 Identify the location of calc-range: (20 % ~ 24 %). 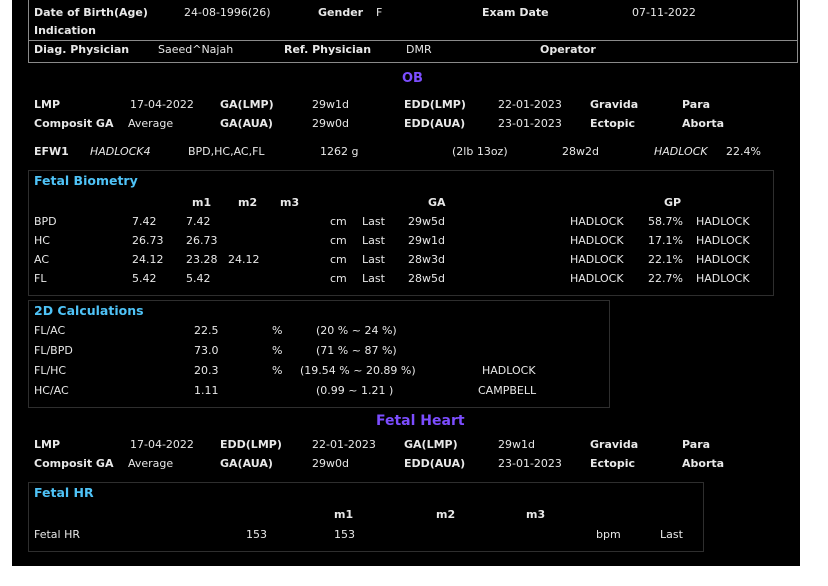
(356, 330).